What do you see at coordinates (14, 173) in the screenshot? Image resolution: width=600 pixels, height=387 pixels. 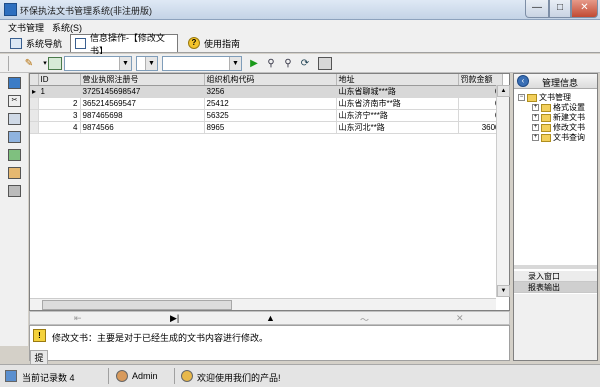 I see `settings-icon` at bounding box center [14, 173].